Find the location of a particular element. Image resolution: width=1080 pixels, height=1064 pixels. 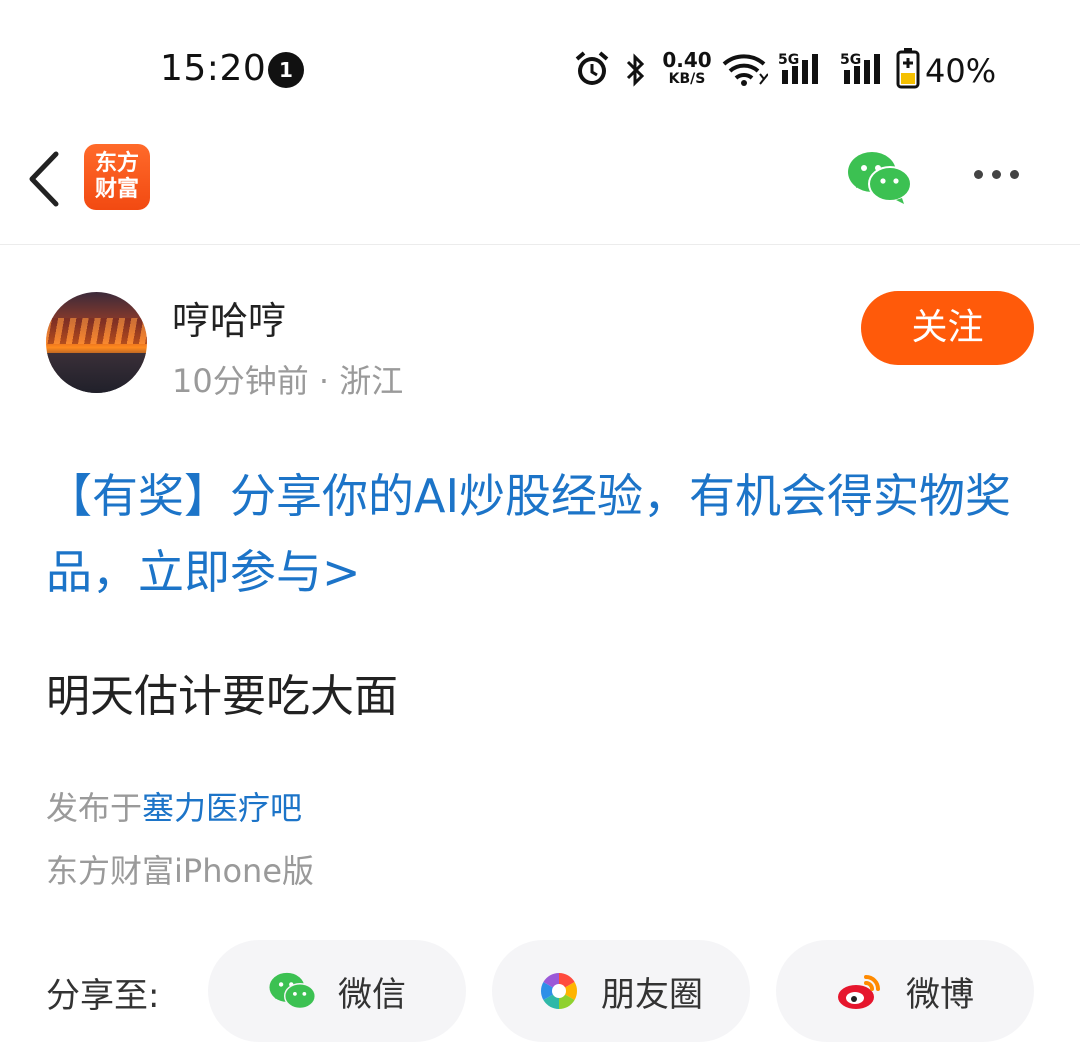

weibo-icon is located at coordinates (859, 992).